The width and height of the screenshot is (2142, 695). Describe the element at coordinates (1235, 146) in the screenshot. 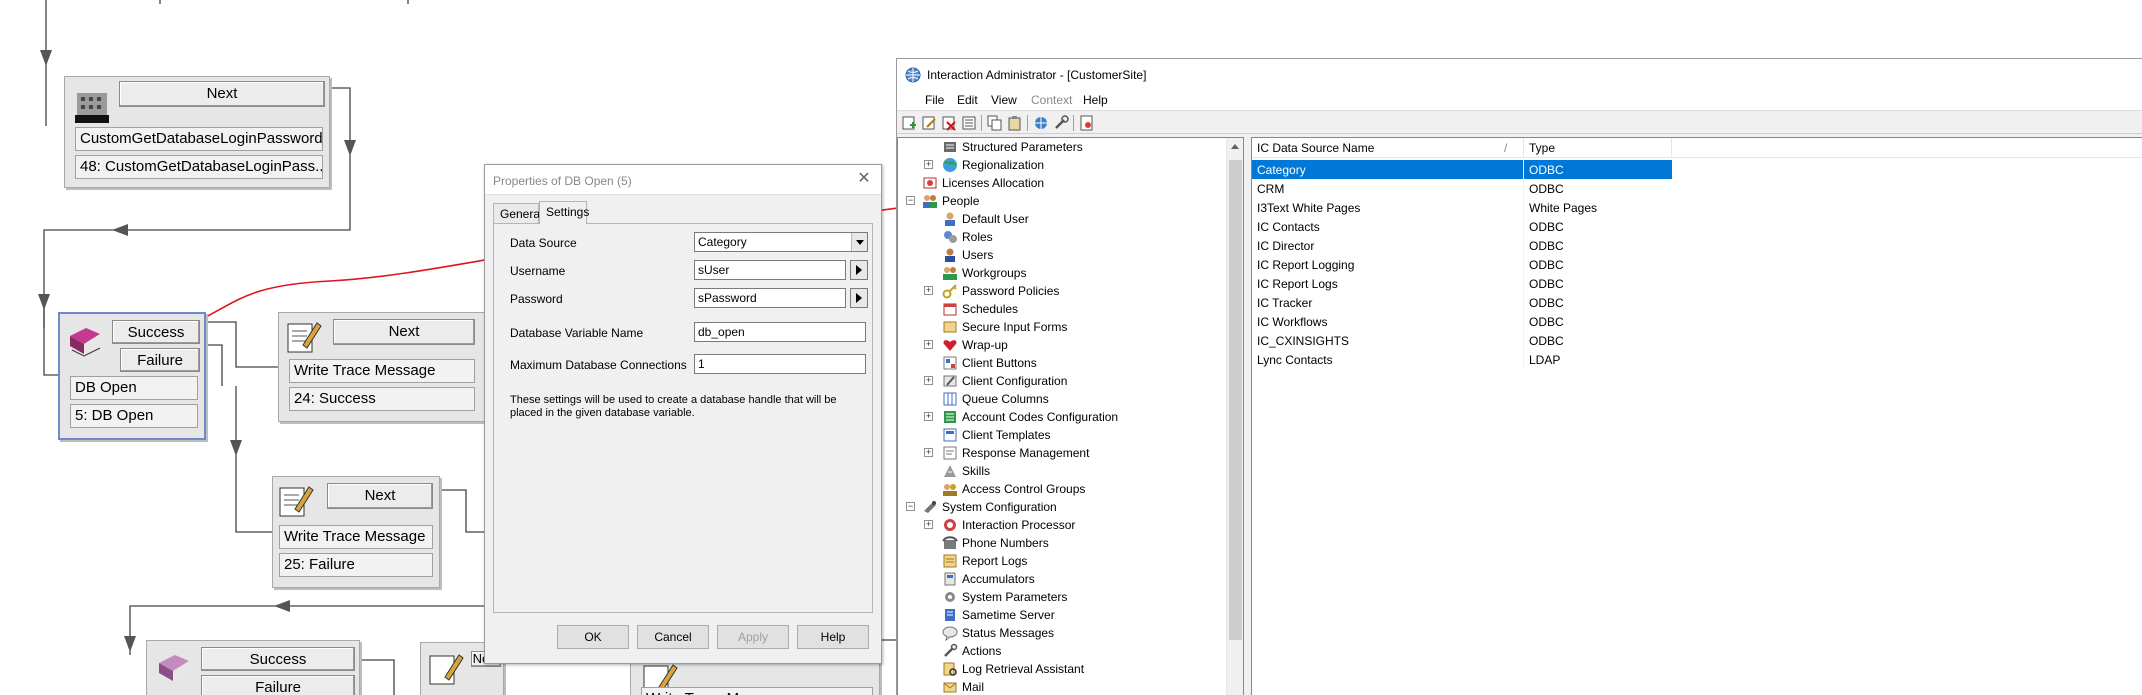

I see `scroll-up-icon` at that location.